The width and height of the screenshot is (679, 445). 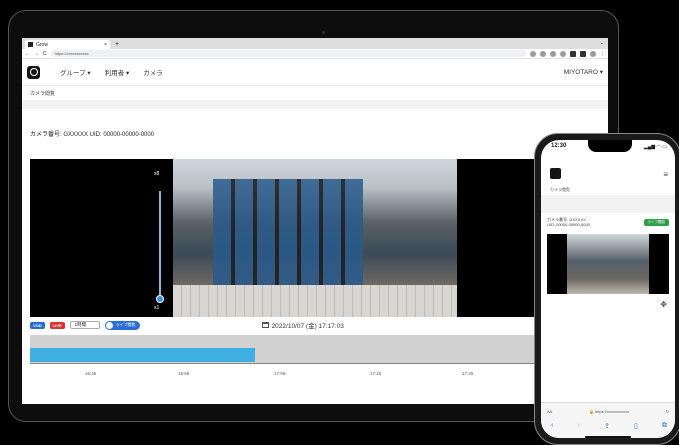 I want to click on datetime-display: 2022/10/07 (金) 17:17:03, so click(x=302, y=325).